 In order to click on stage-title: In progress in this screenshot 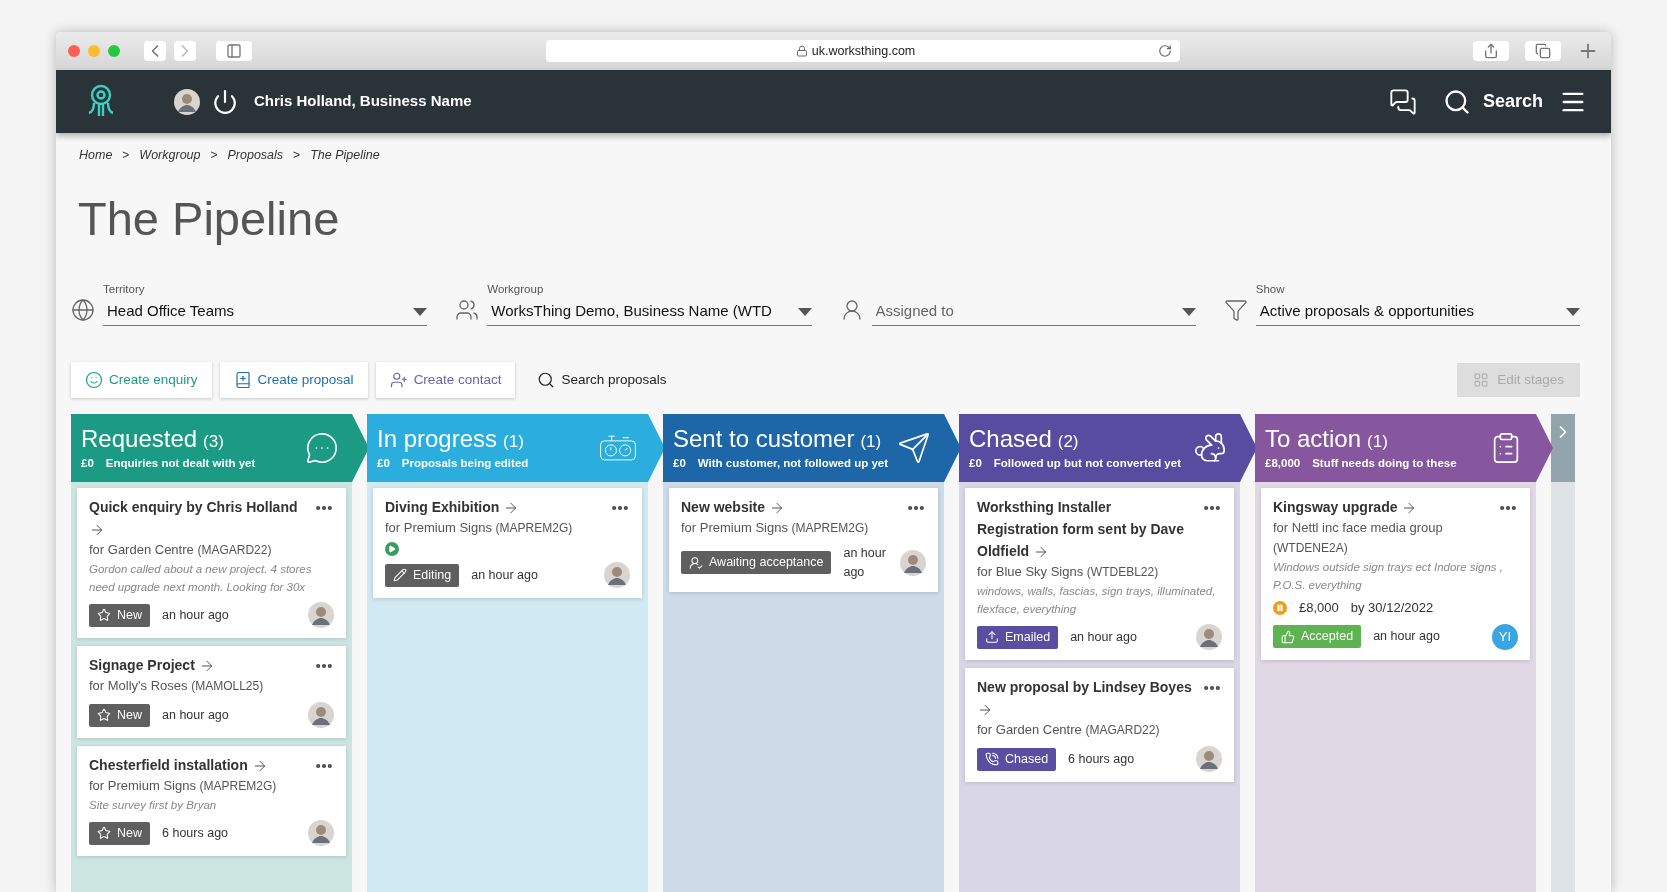, I will do `click(437, 439)`.